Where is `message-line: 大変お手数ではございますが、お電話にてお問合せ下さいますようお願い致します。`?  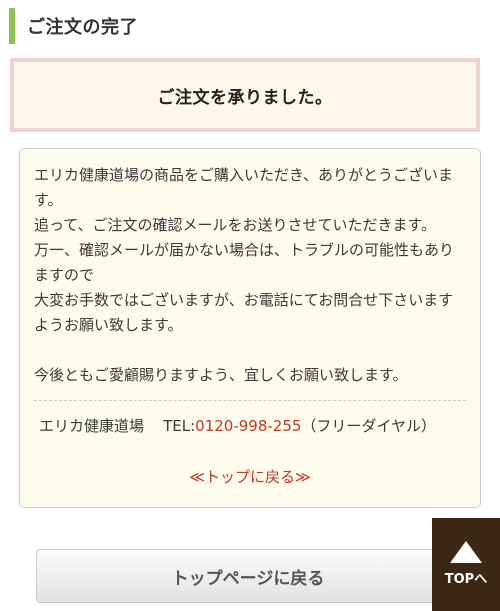
message-line: 大変お手数ではございますが、お電話にてお問合せ下さいますようお願い致します。 is located at coordinates (244, 312).